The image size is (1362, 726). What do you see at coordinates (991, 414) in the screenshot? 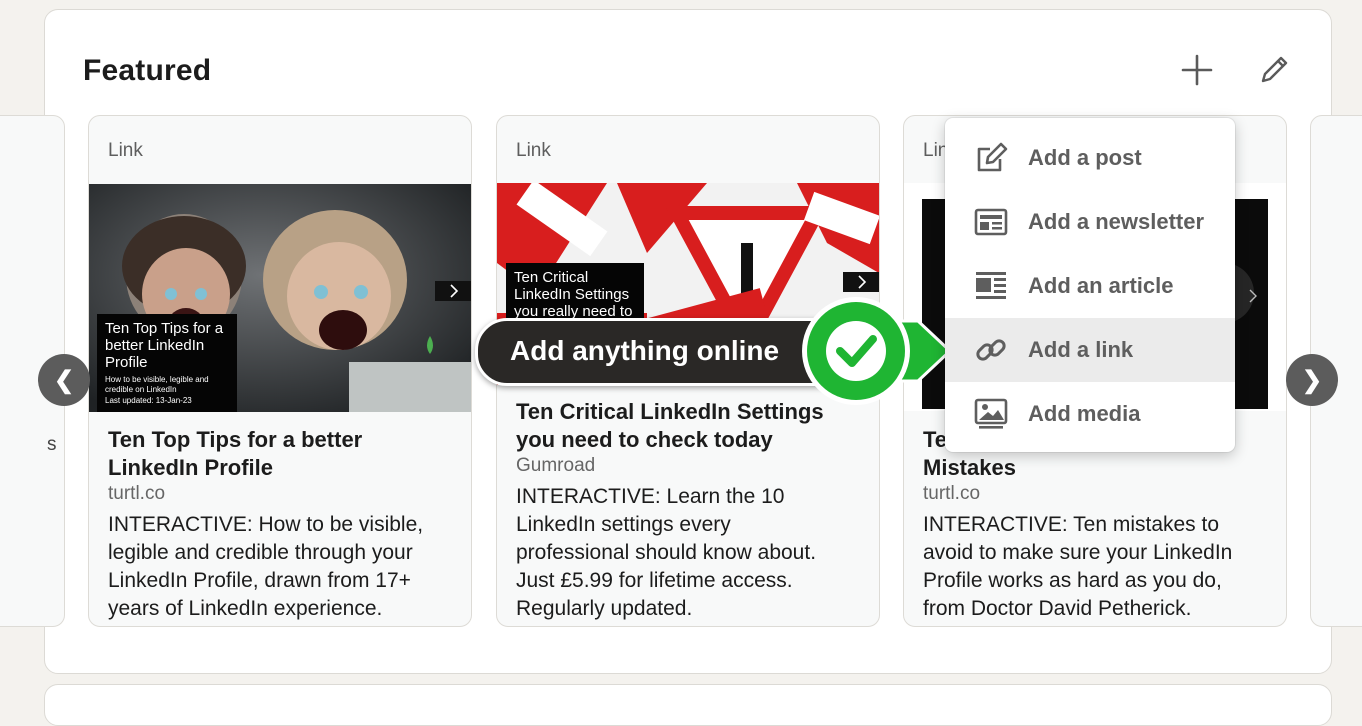
I see `media-icon` at bounding box center [991, 414].